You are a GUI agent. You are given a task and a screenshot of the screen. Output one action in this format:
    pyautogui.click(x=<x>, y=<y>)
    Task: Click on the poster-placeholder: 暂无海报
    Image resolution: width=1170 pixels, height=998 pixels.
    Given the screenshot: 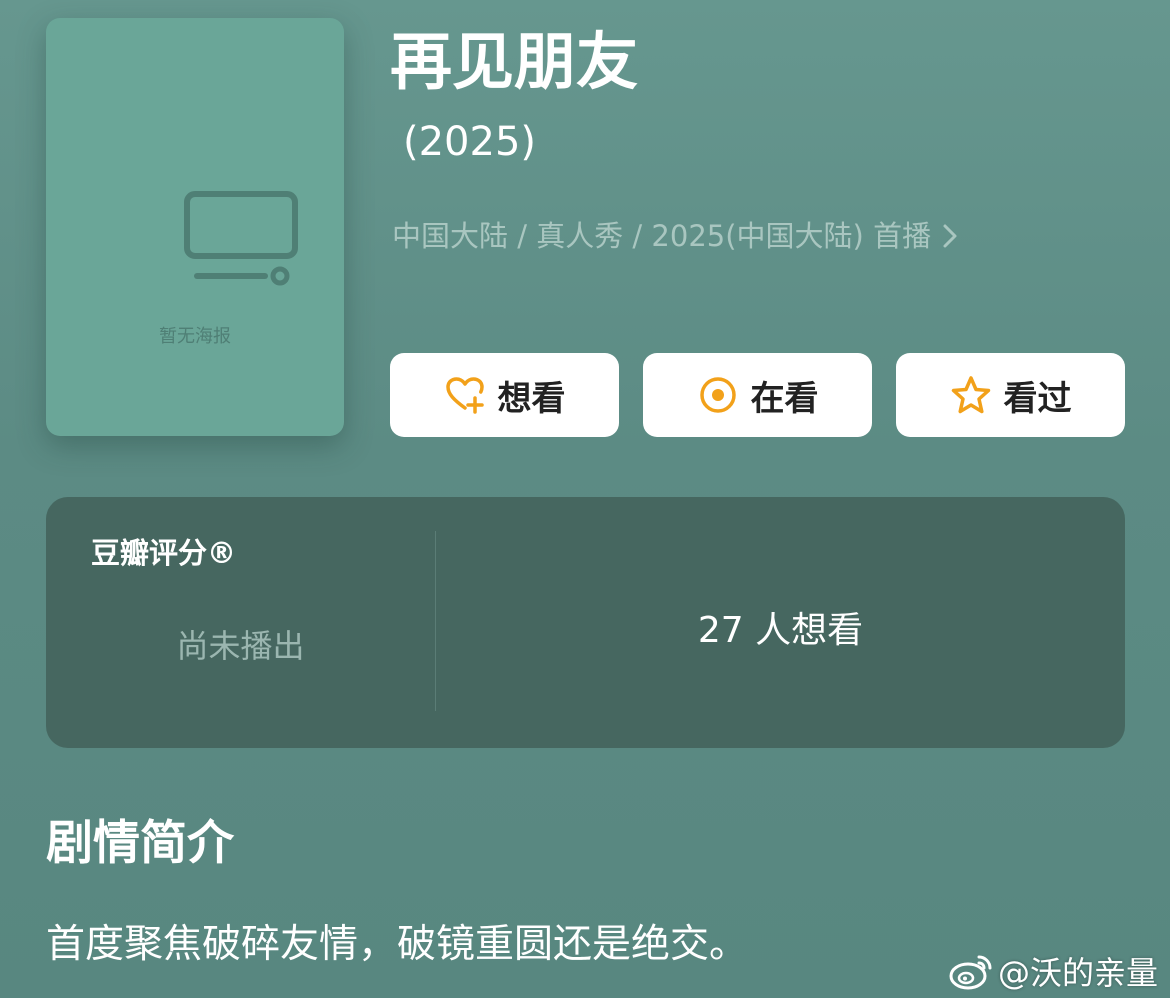 What is the action you would take?
    pyautogui.click(x=195, y=227)
    